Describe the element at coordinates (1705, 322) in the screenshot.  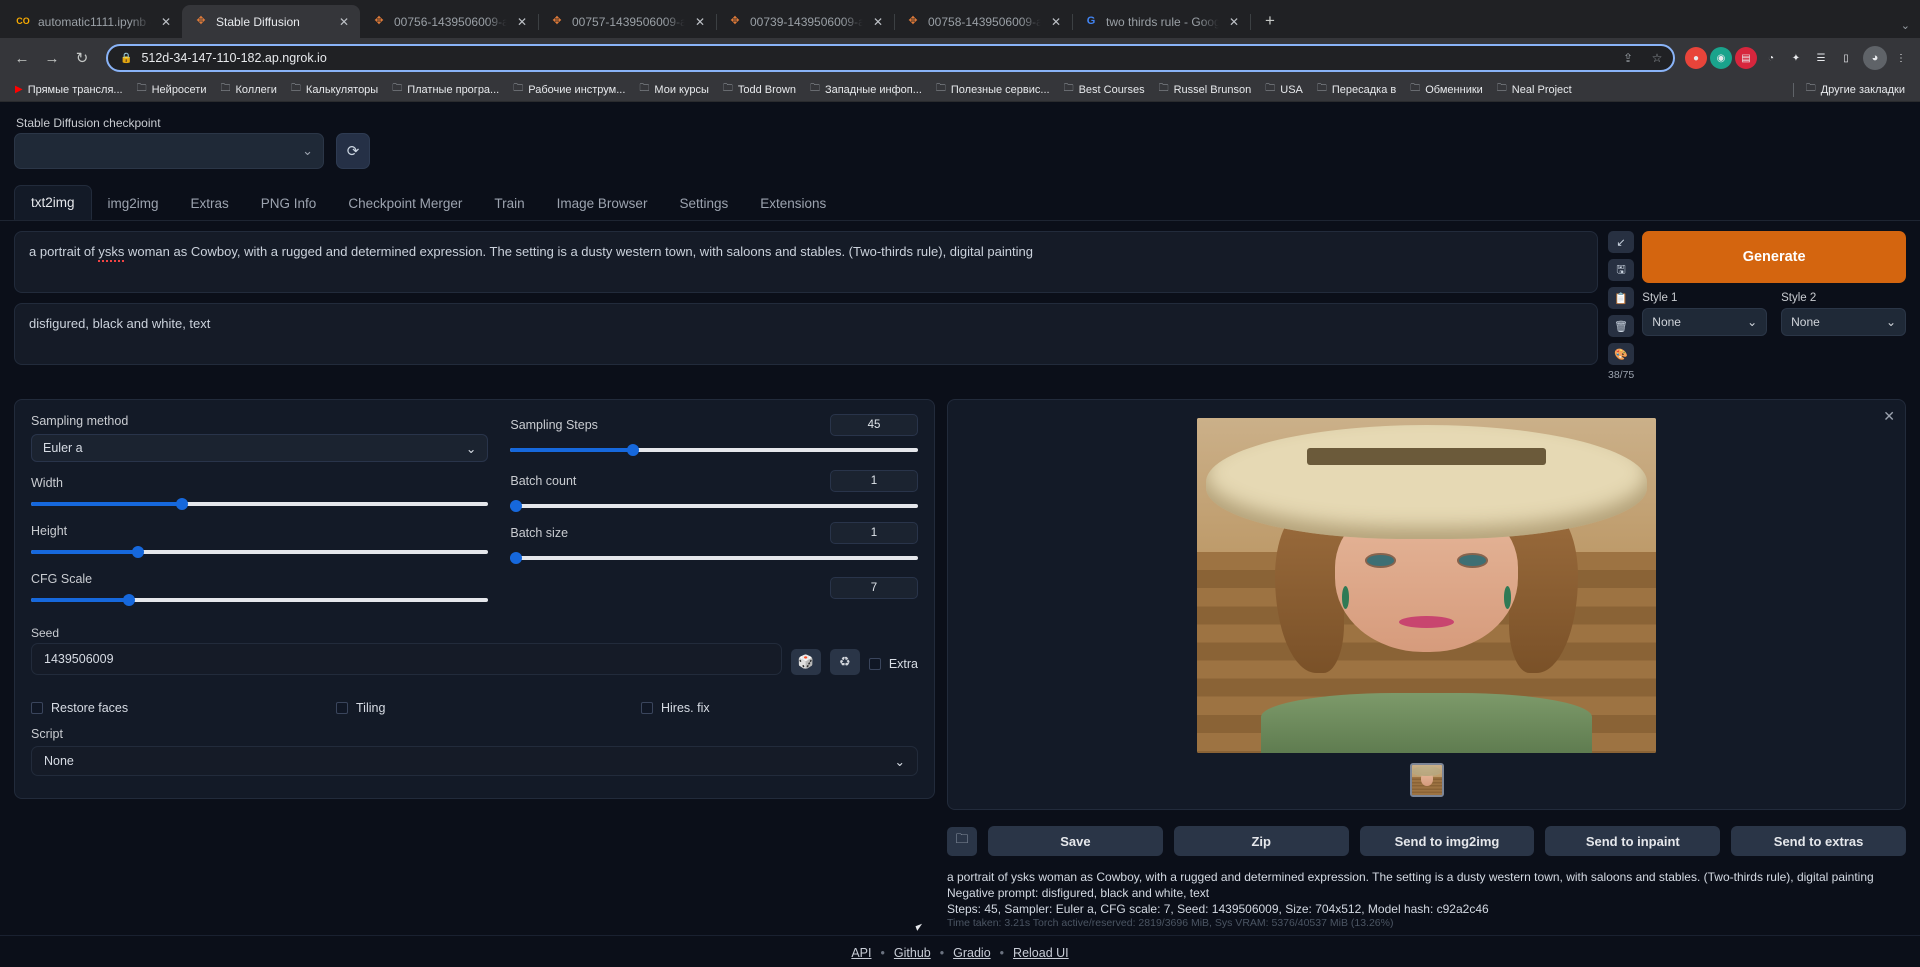
I see `style1-select: None ⌄` at that location.